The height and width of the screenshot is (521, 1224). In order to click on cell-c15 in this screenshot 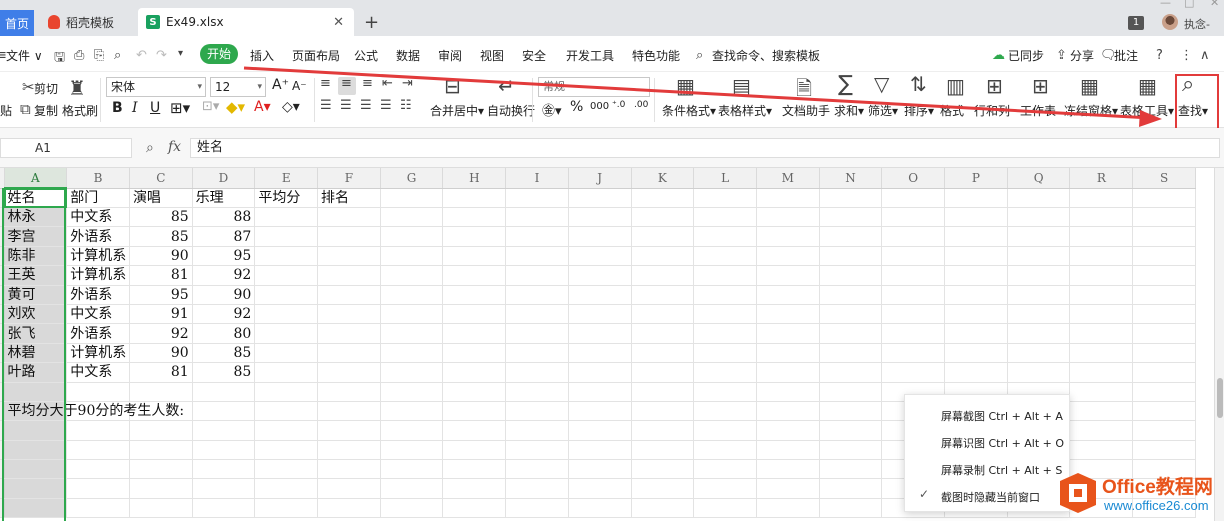, I will do `click(161, 469)`.